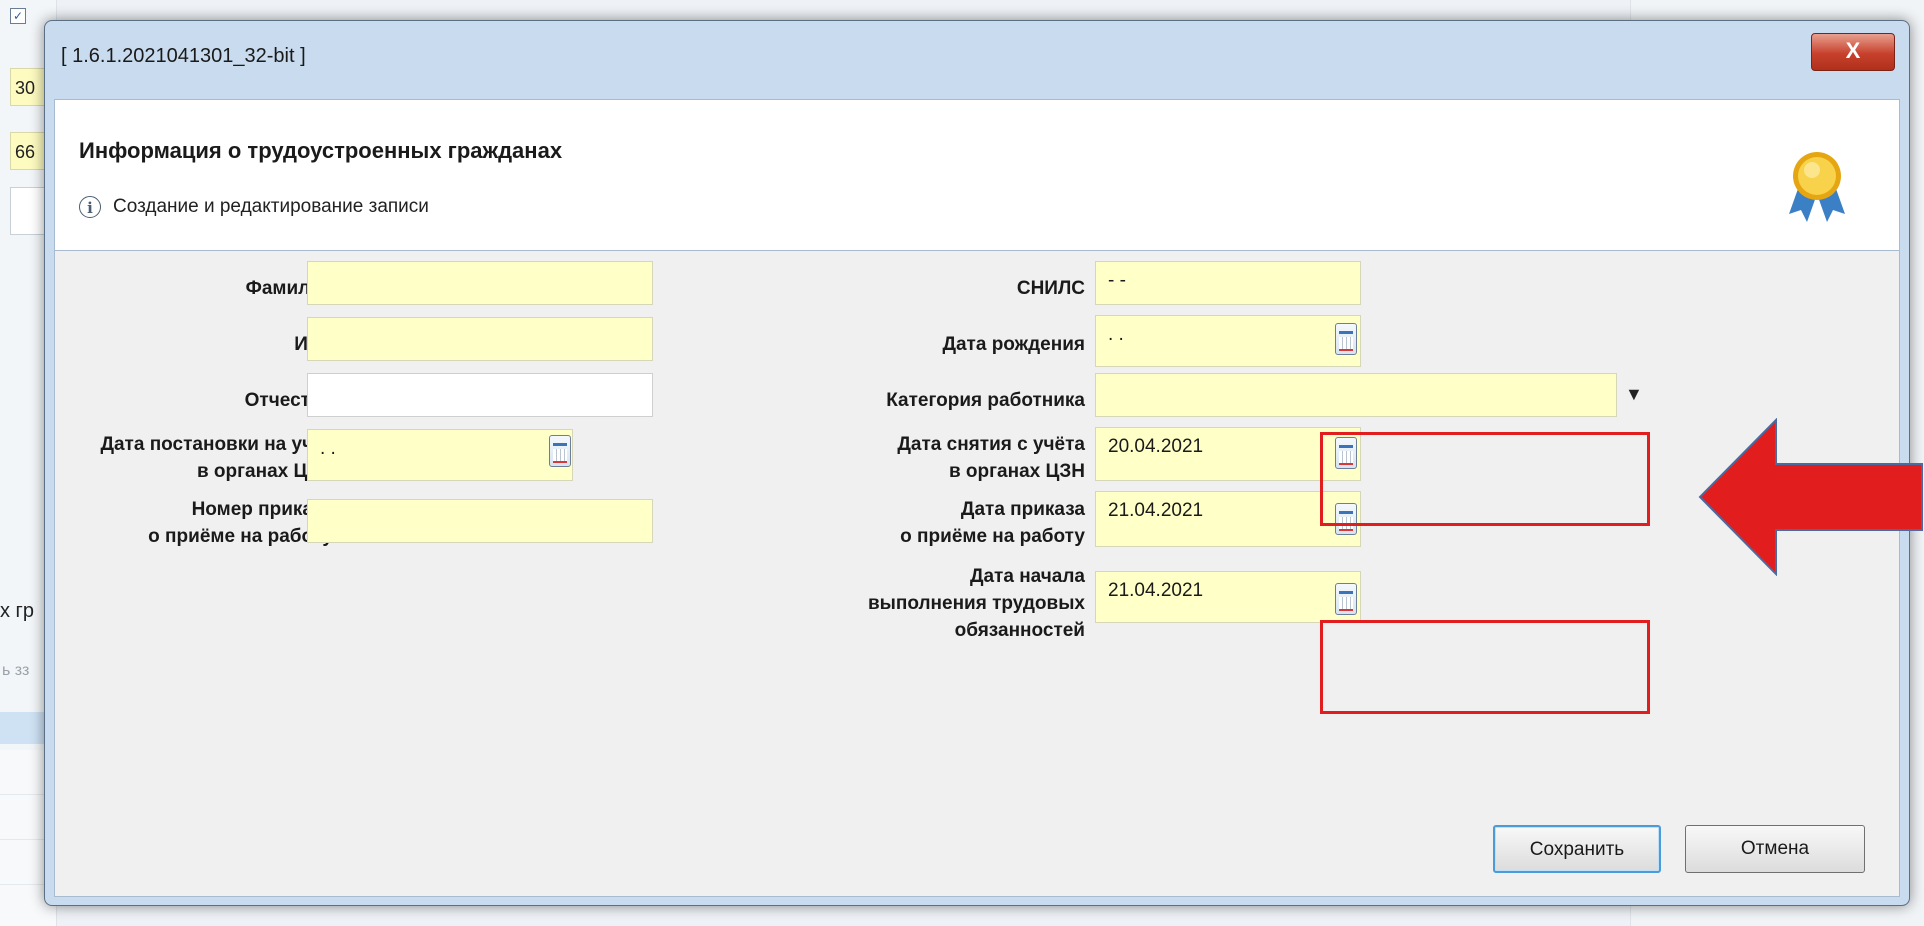 Image resolution: width=1924 pixels, height=926 pixels. What do you see at coordinates (1577, 849) in the screenshot?
I see `save-button: Сохранить` at bounding box center [1577, 849].